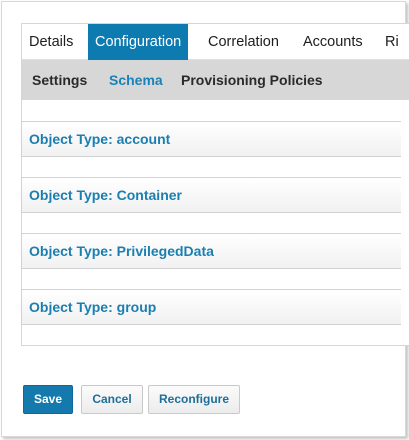 The height and width of the screenshot is (440, 409). What do you see at coordinates (48, 399) in the screenshot?
I see `save-button: Save` at bounding box center [48, 399].